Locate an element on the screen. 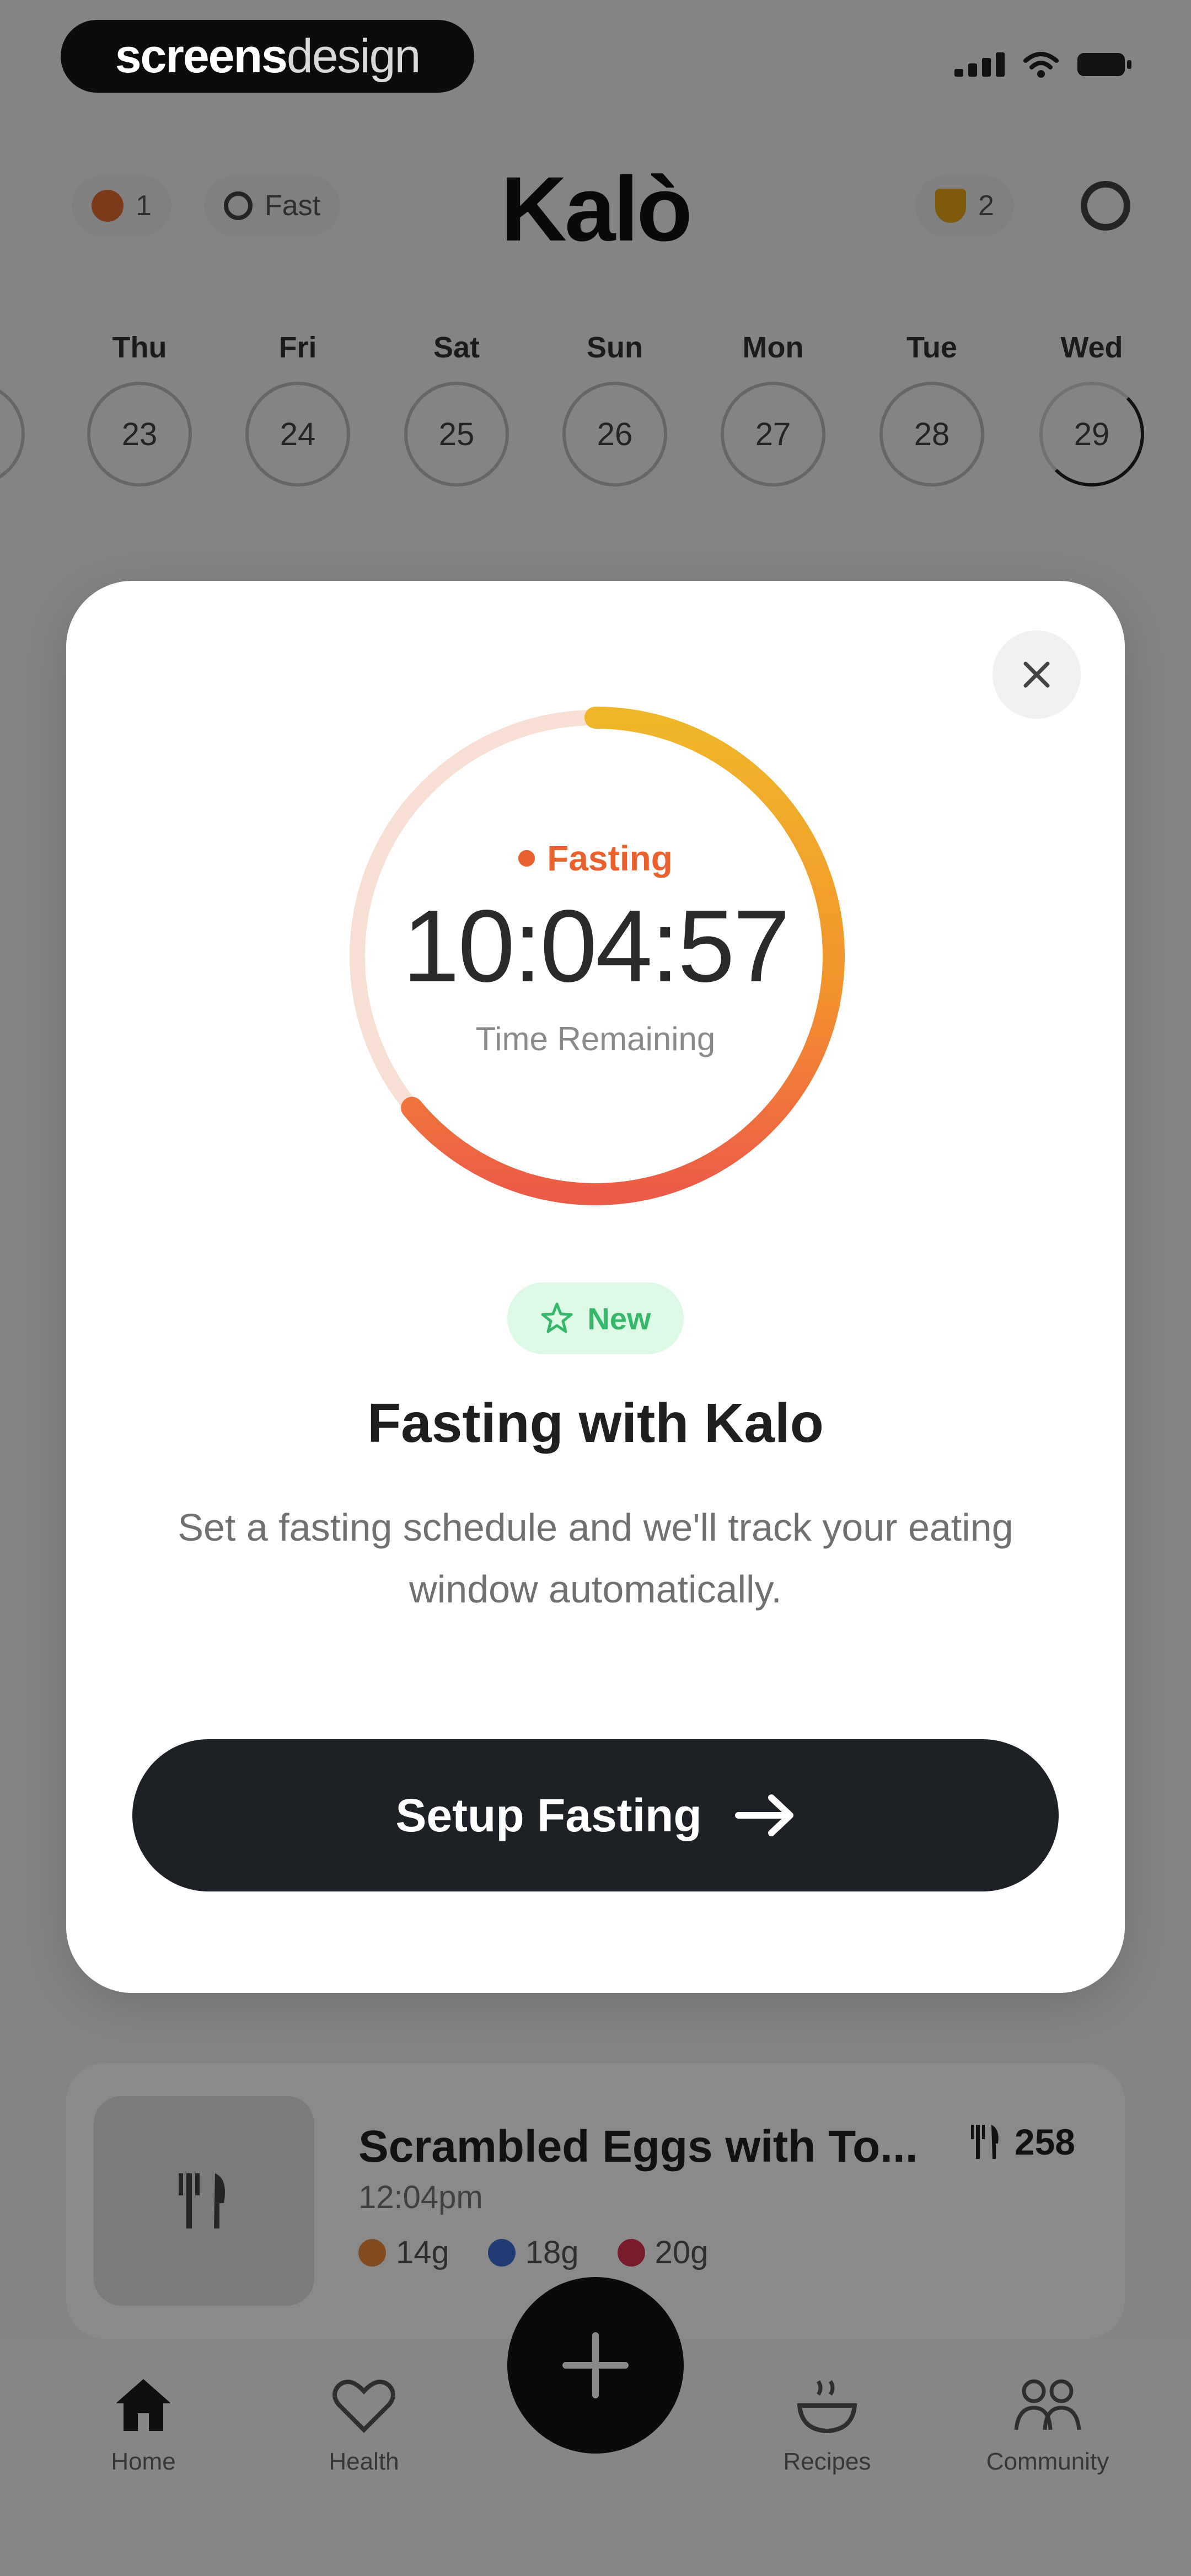 This screenshot has width=1191, height=2576. setup-fasting-button: Setup Fasting is located at coordinates (595, 1815).